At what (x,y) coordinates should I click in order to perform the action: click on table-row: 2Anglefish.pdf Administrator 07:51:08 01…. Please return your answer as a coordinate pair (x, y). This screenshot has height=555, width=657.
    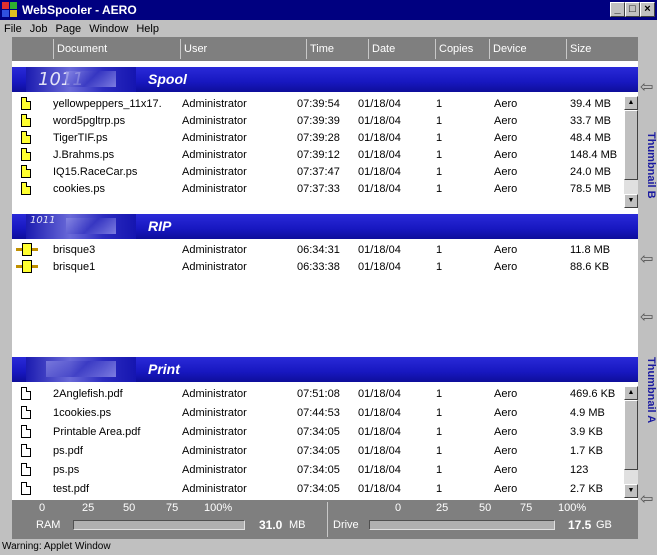
    Looking at the image, I should click on (317, 394).